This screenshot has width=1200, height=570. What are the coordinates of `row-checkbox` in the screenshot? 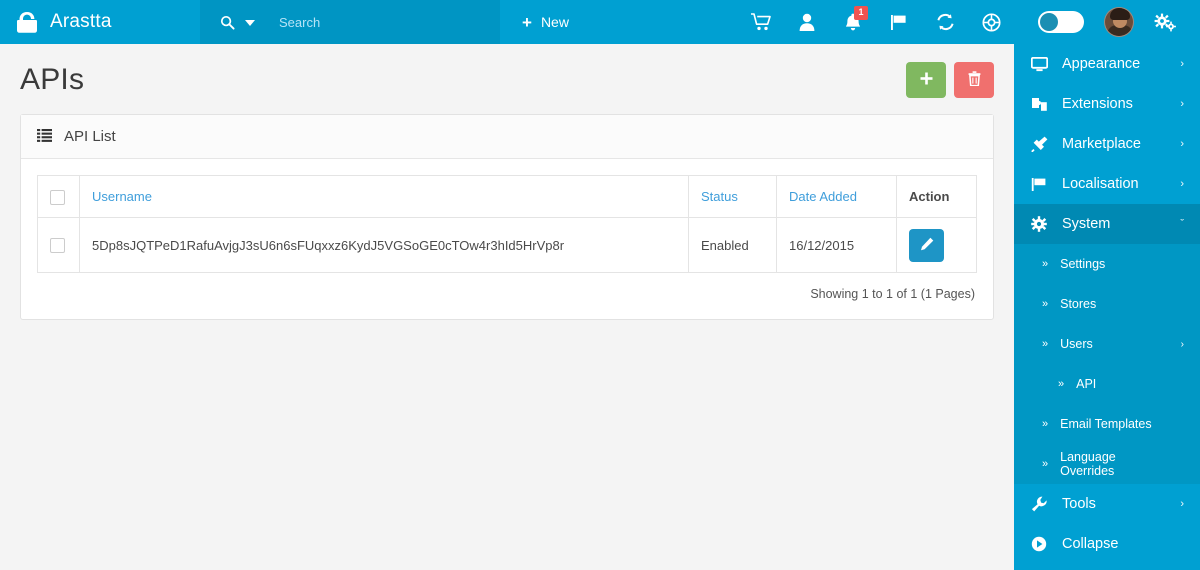 It's located at (57, 246).